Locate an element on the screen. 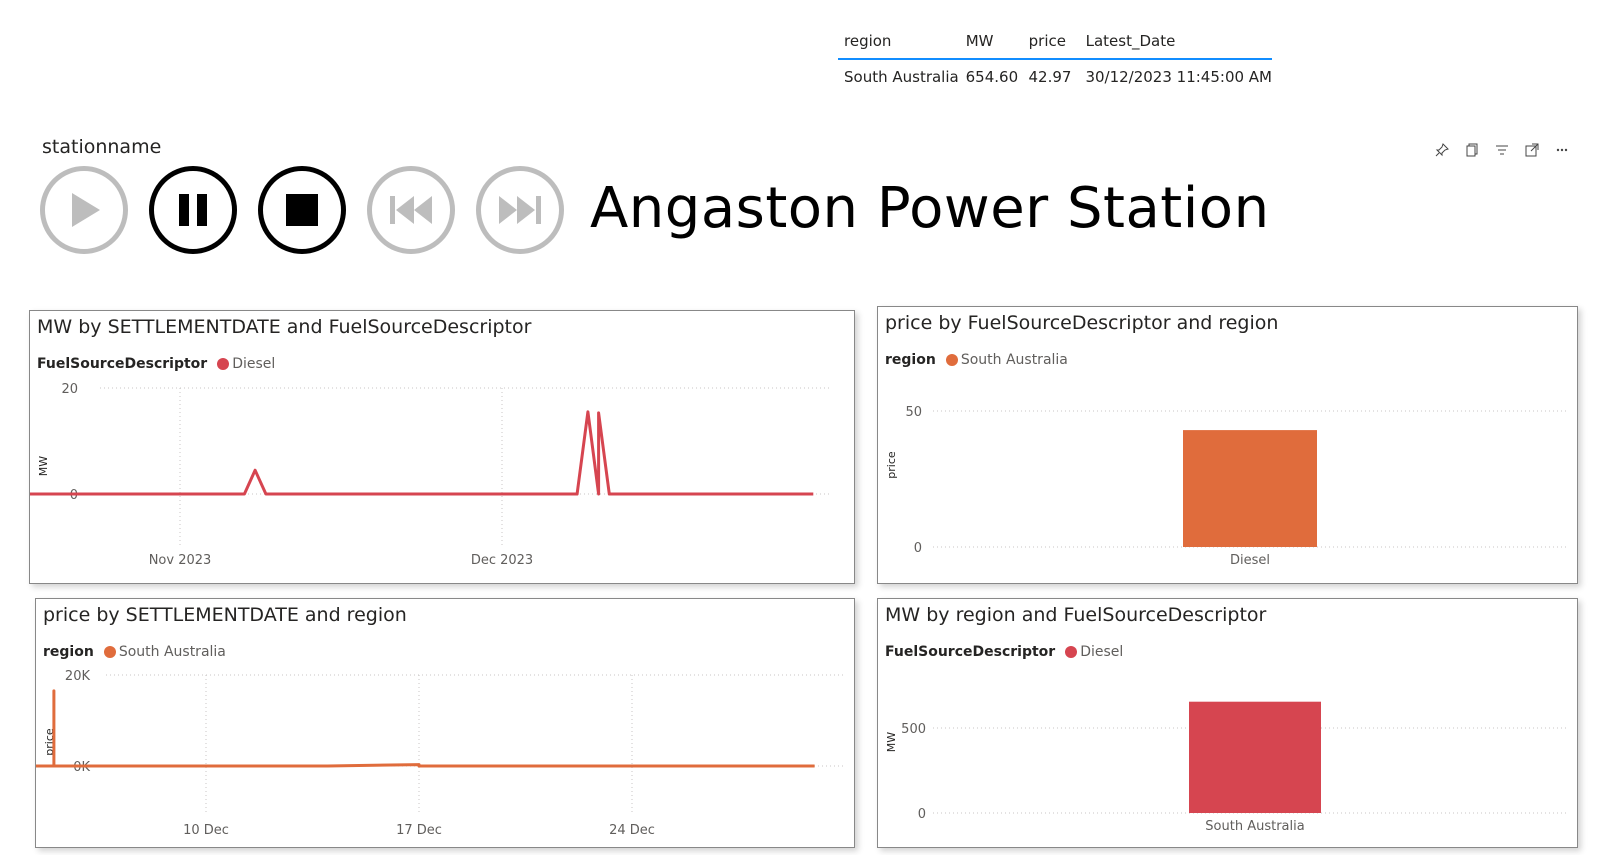 The width and height of the screenshot is (1600, 855). selected-station-name: Angaston Power Station is located at coordinates (930, 208).